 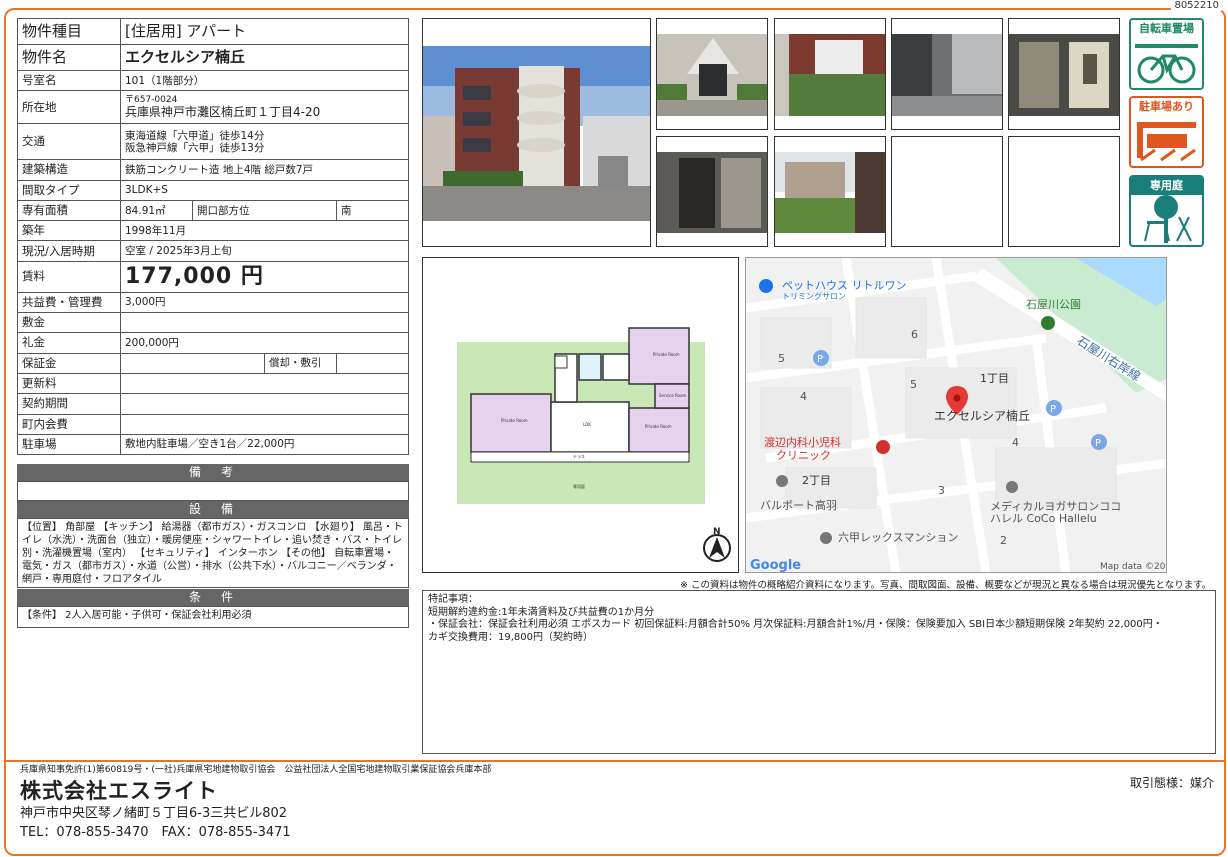 What do you see at coordinates (195, 135) in the screenshot?
I see `access-line-1: 東海道線「六甲道」徒歩14分` at bounding box center [195, 135].